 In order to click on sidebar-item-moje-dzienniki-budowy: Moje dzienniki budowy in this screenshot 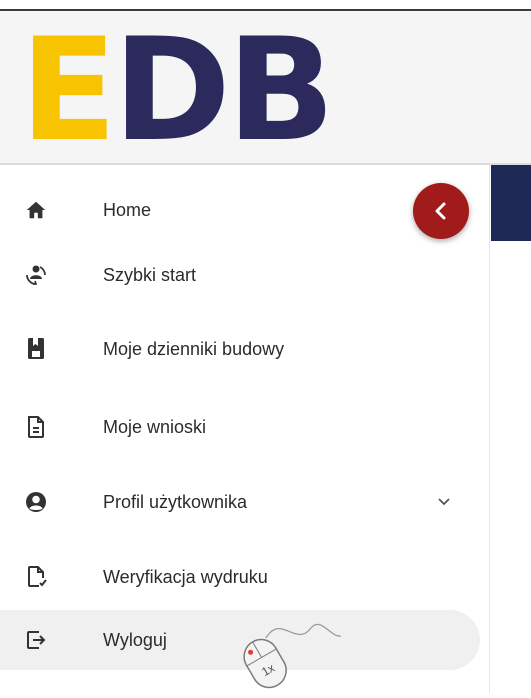, I will do `click(240, 349)`.